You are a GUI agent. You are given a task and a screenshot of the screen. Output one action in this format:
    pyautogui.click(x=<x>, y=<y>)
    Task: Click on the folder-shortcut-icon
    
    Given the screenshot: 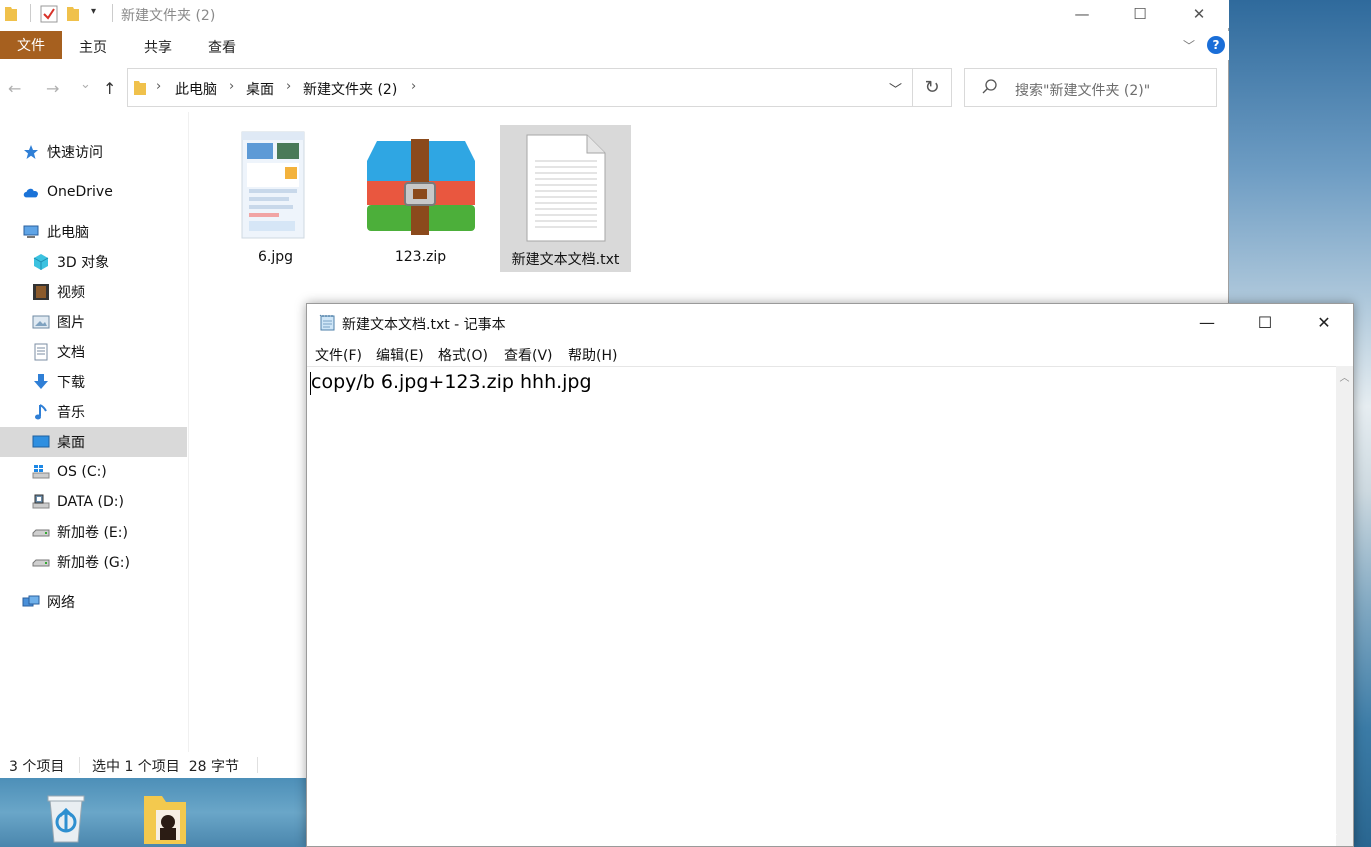 What is the action you would take?
    pyautogui.click(x=166, y=817)
    